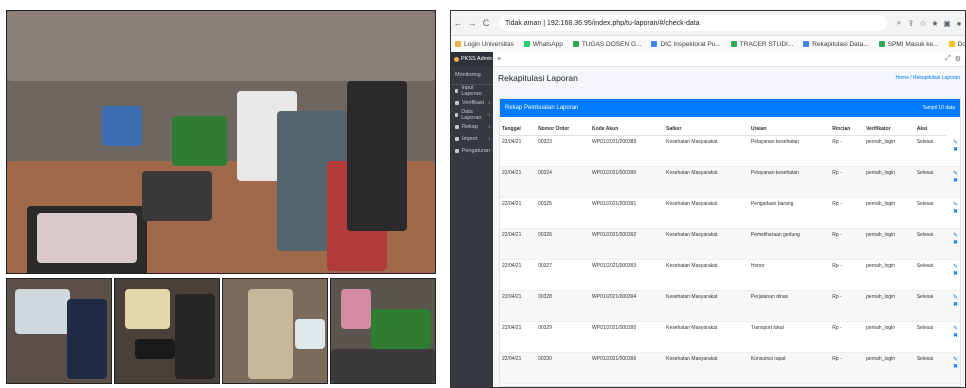 The width and height of the screenshot is (966, 388). What do you see at coordinates (958, 59) in the screenshot?
I see `settings-icon: ⚙` at bounding box center [958, 59].